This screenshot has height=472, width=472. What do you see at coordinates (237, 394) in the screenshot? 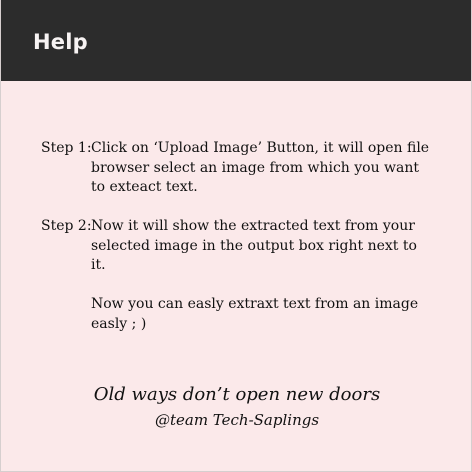
I see `quote-text: Old ways don’t open new doors` at bounding box center [237, 394].